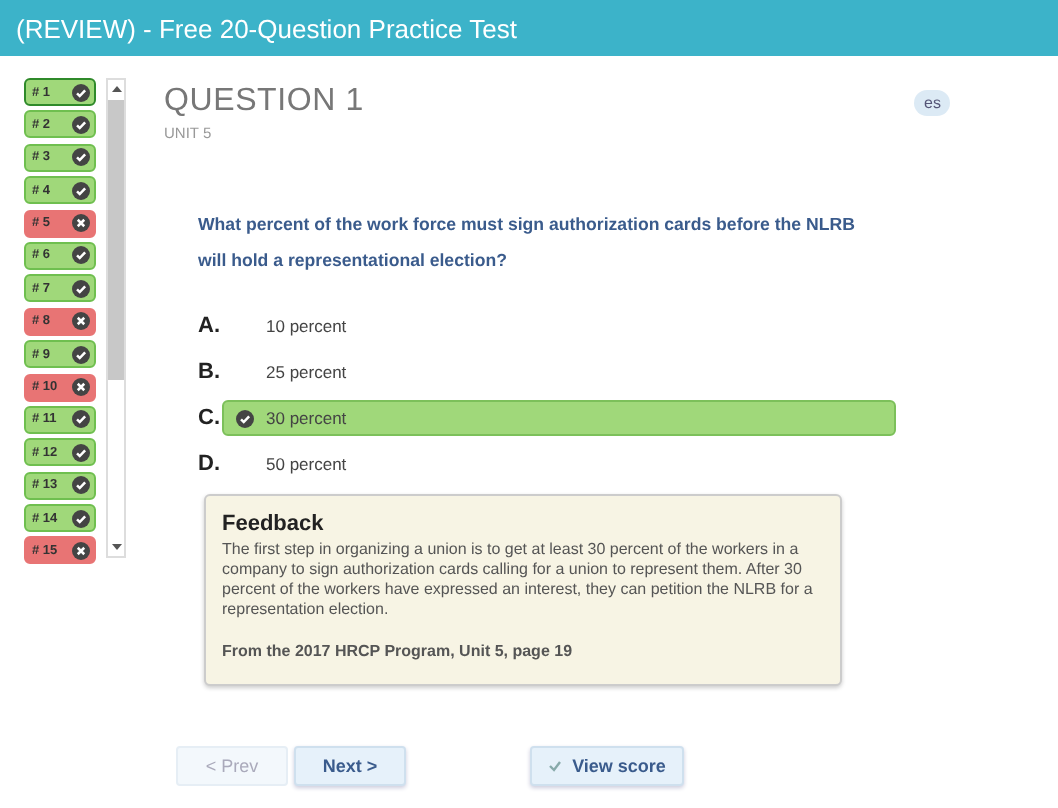 The width and height of the screenshot is (1058, 808). Describe the element at coordinates (559, 464) in the screenshot. I see `answer-option: 50 percent` at that location.